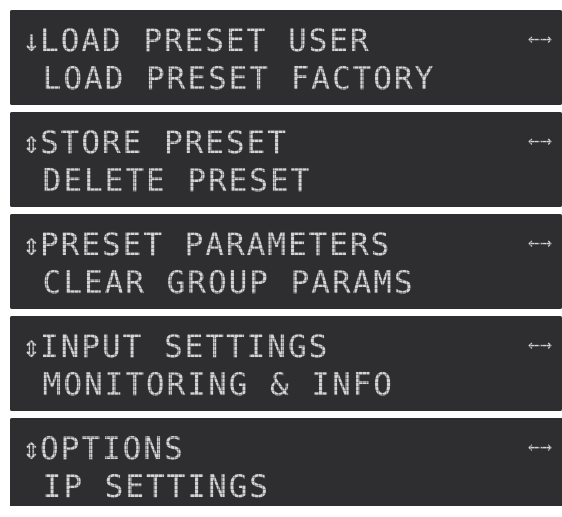  I want to click on menu-item-monitoring-info: MONITORING & INFO, so click(208, 385).